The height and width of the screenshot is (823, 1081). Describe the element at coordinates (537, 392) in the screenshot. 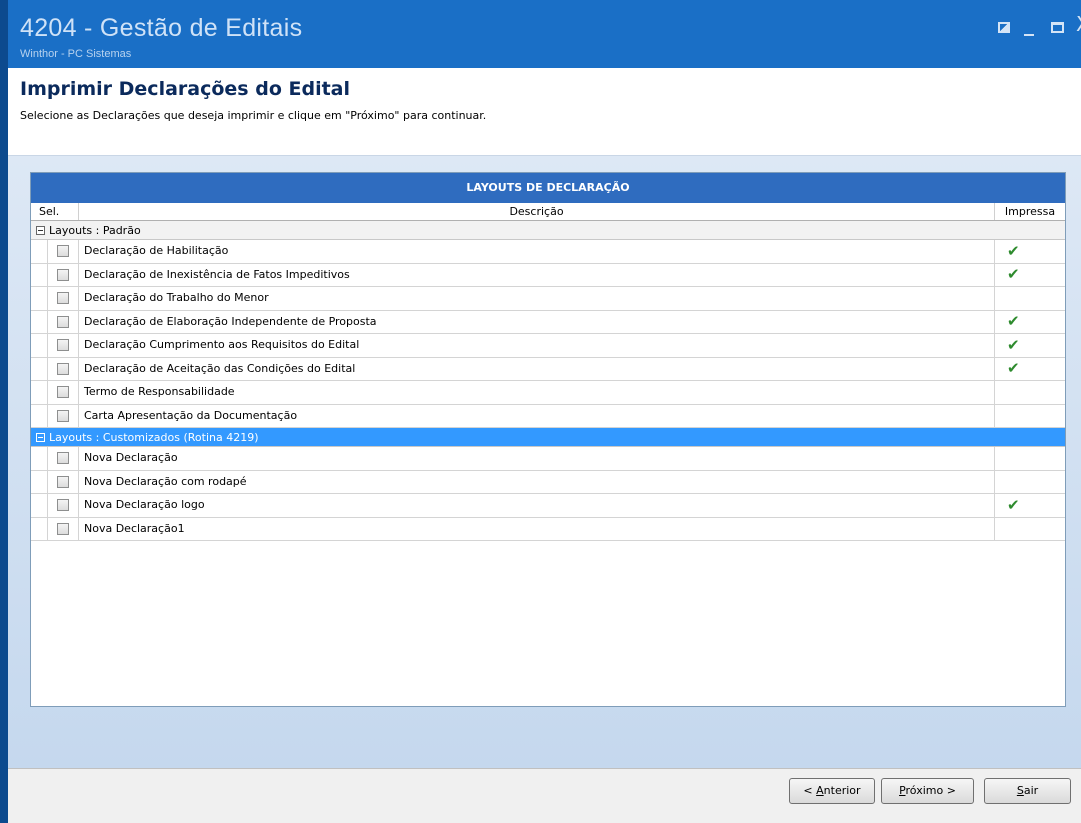

I see `row-description: Termo de Responsabilidade` at that location.